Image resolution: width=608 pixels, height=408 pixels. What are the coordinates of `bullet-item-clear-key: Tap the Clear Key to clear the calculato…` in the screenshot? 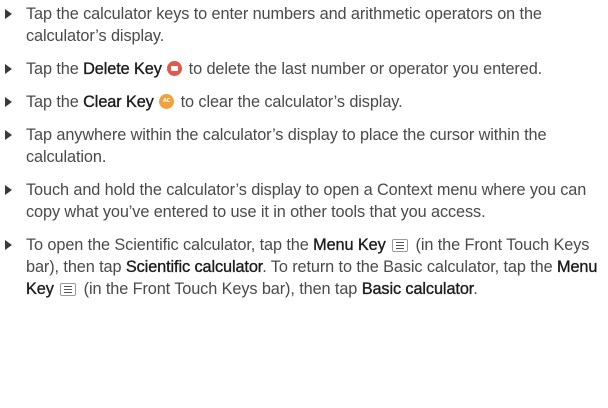 It's located at (304, 102).